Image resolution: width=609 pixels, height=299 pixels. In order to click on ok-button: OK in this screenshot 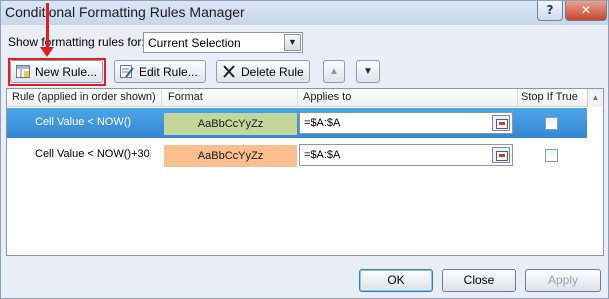, I will do `click(396, 280)`.